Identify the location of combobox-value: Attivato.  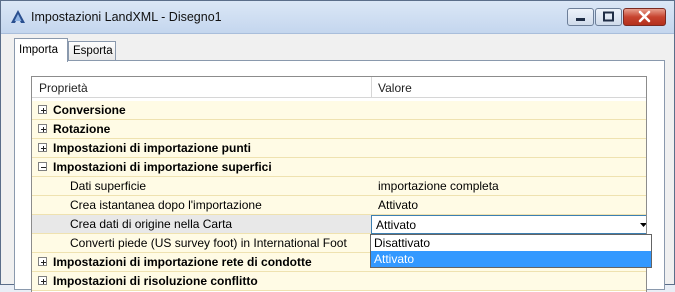
(396, 225).